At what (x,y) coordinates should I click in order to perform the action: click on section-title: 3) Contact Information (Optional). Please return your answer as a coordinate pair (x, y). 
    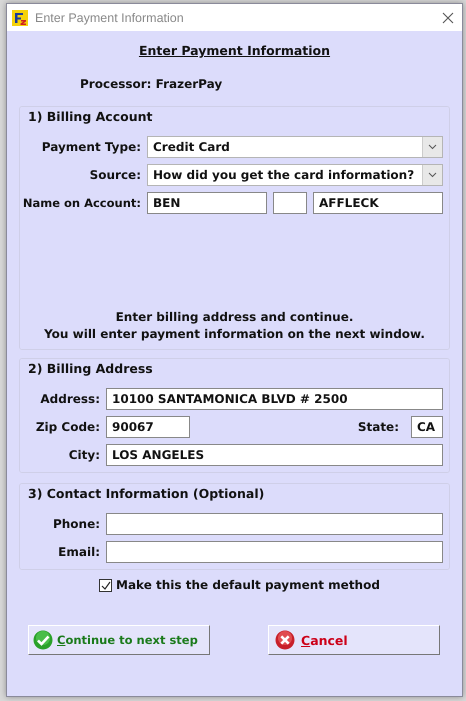
    Looking at the image, I should click on (147, 493).